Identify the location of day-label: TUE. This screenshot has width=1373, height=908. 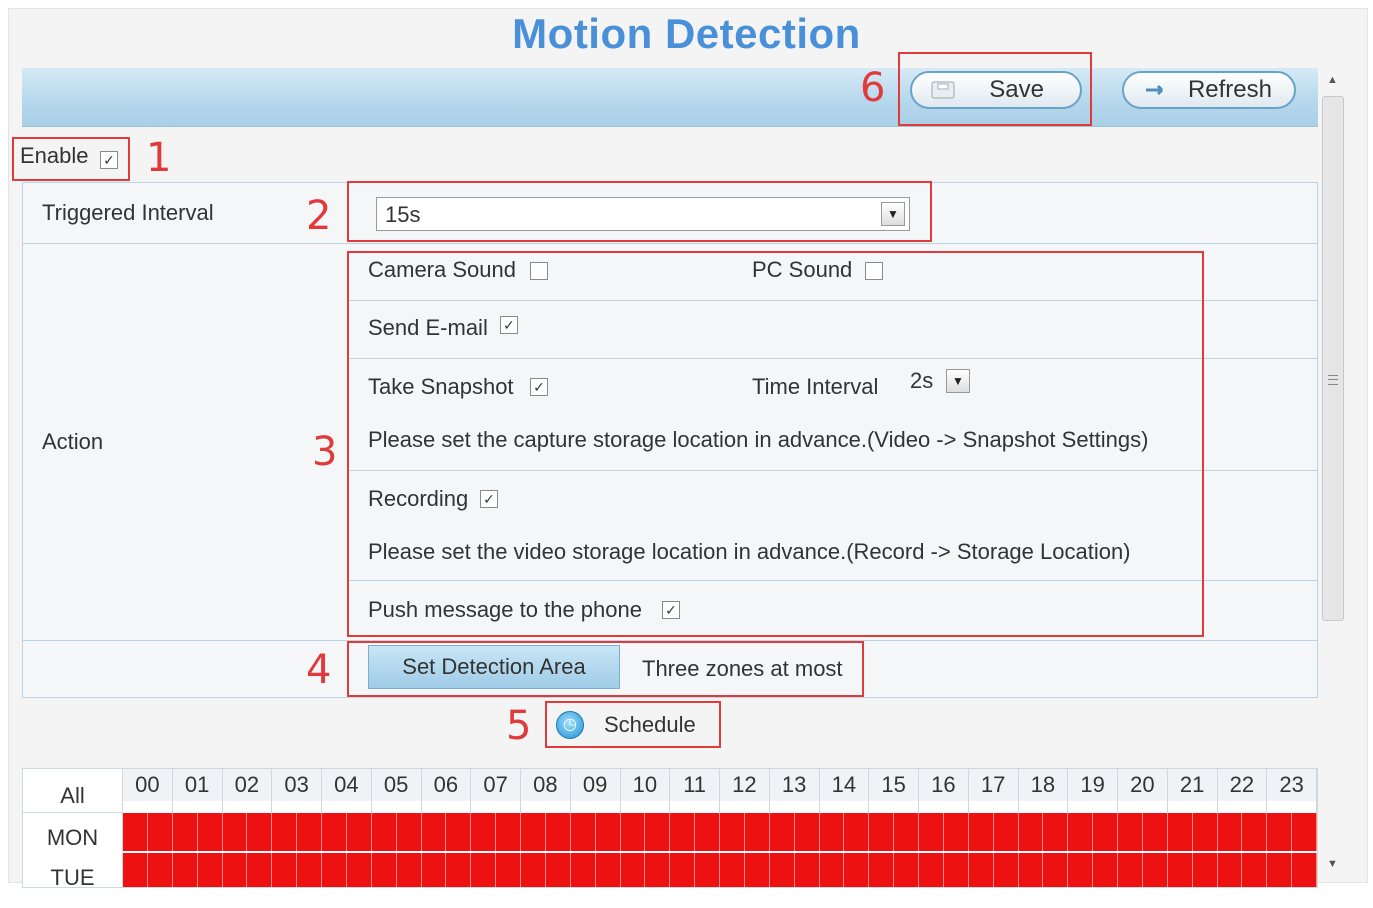
(73, 870).